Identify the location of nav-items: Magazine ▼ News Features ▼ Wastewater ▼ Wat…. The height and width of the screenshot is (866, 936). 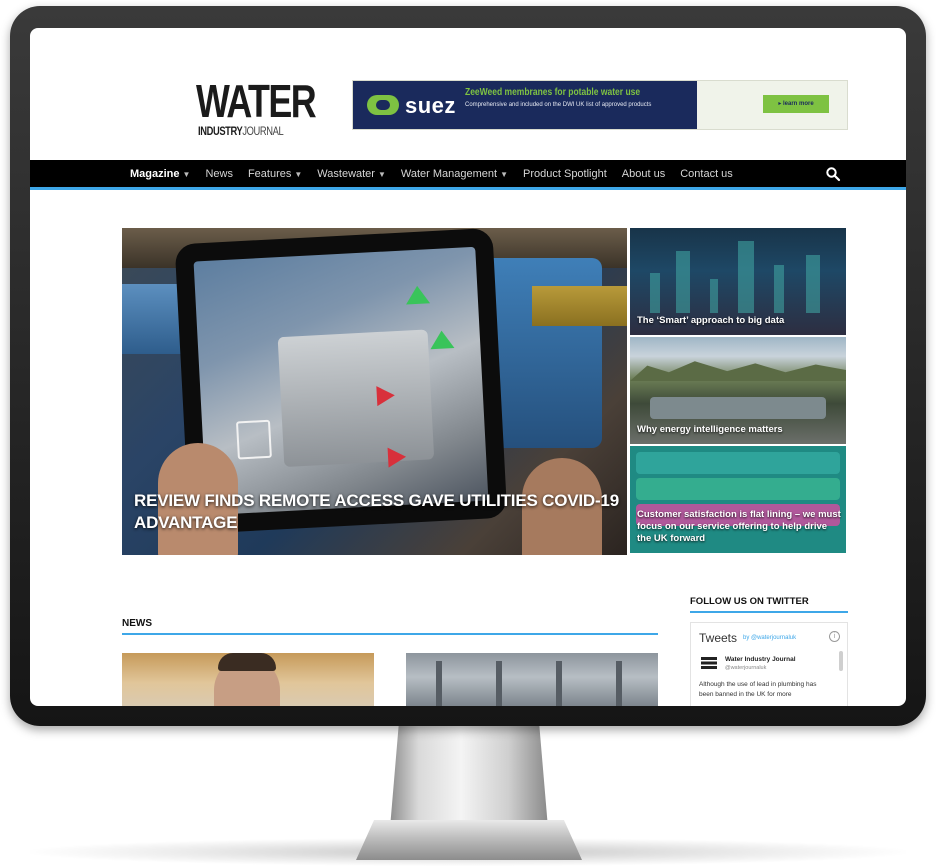
(439, 173).